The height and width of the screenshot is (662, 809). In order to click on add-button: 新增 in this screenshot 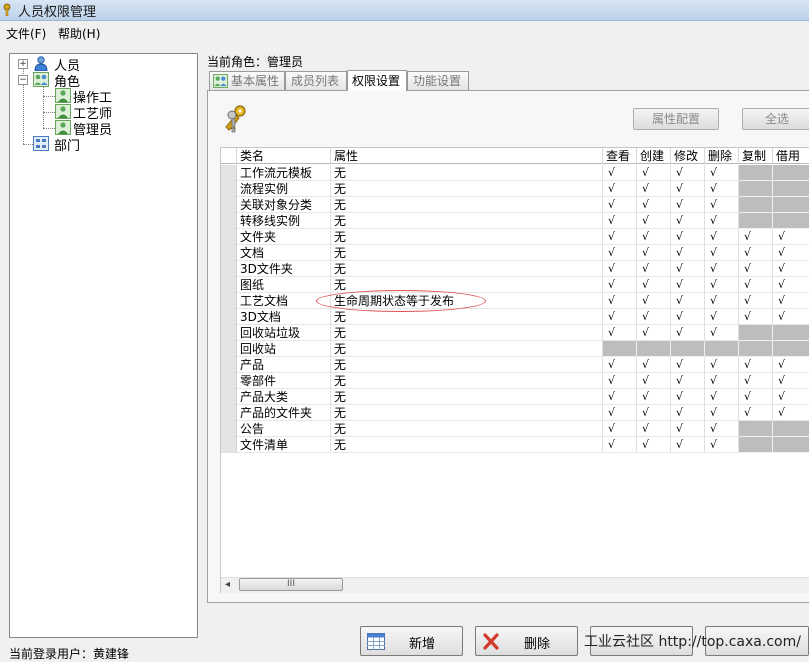, I will do `click(411, 641)`.